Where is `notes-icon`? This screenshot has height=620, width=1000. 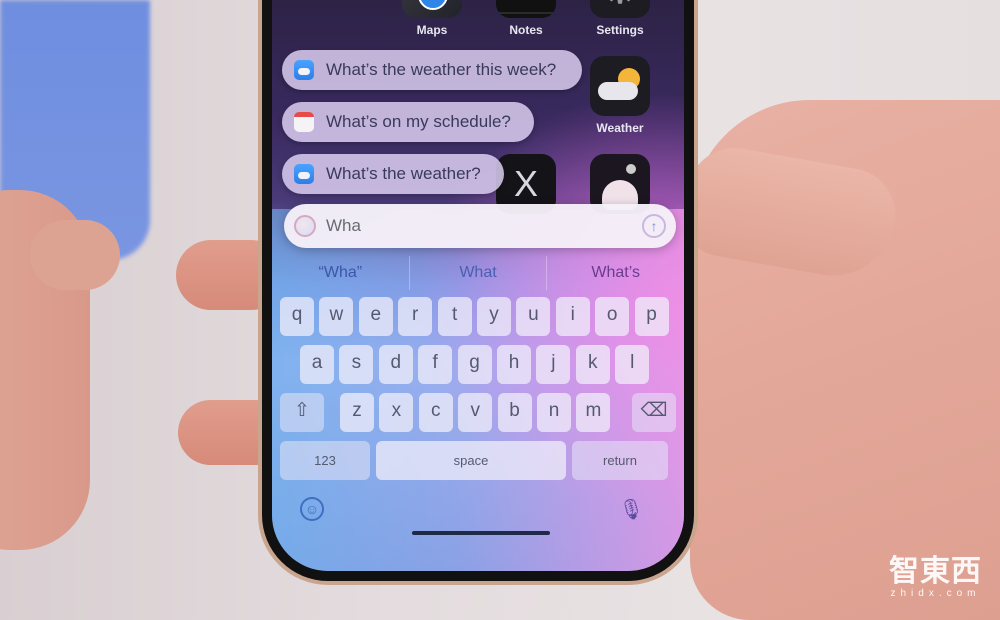
notes-icon is located at coordinates (526, 9).